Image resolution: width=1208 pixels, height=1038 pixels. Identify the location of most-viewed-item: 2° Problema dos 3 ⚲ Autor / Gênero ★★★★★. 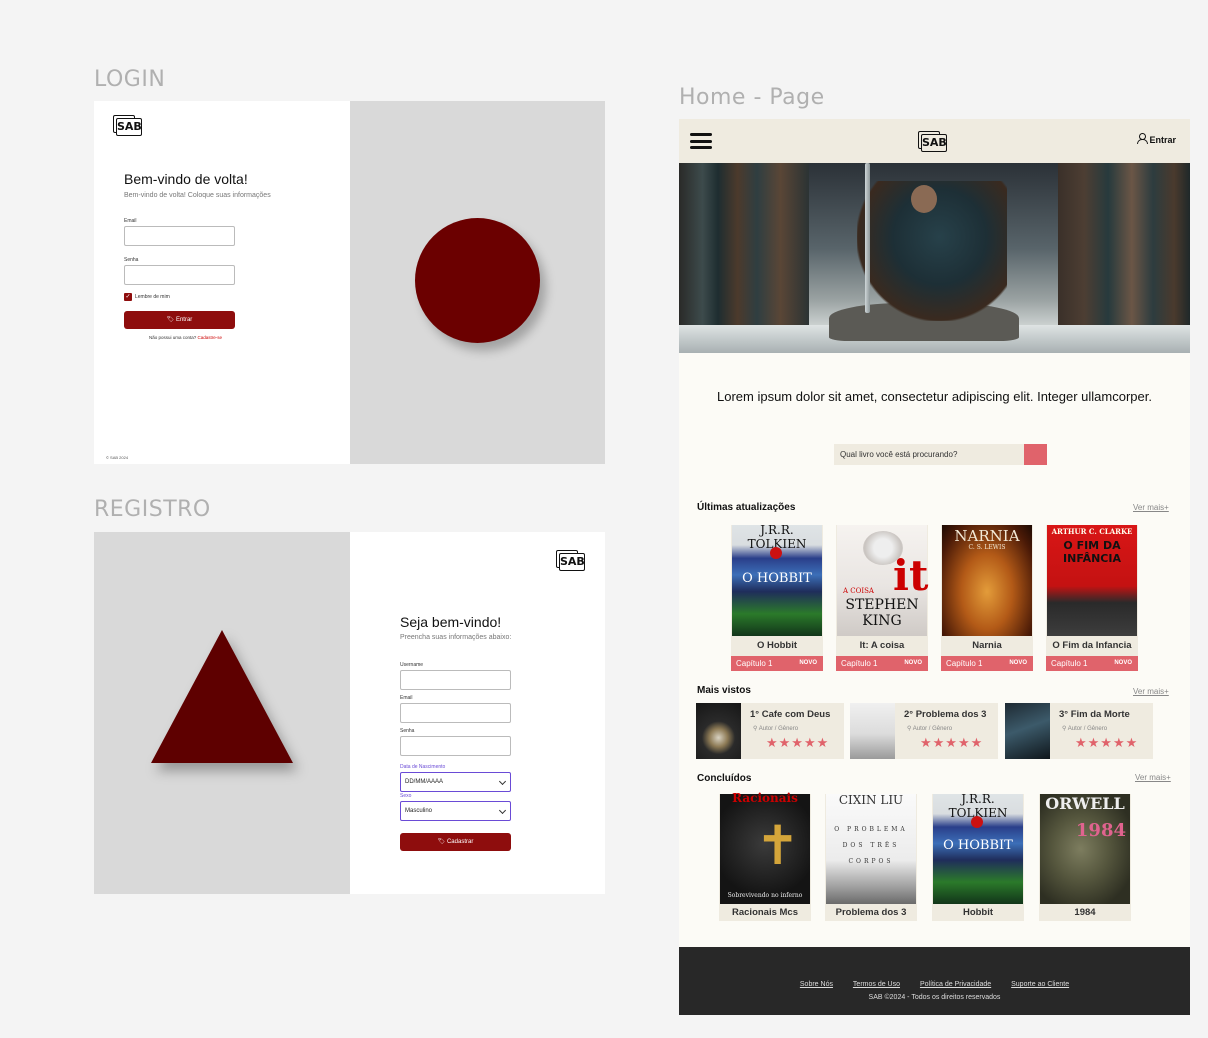
(924, 731).